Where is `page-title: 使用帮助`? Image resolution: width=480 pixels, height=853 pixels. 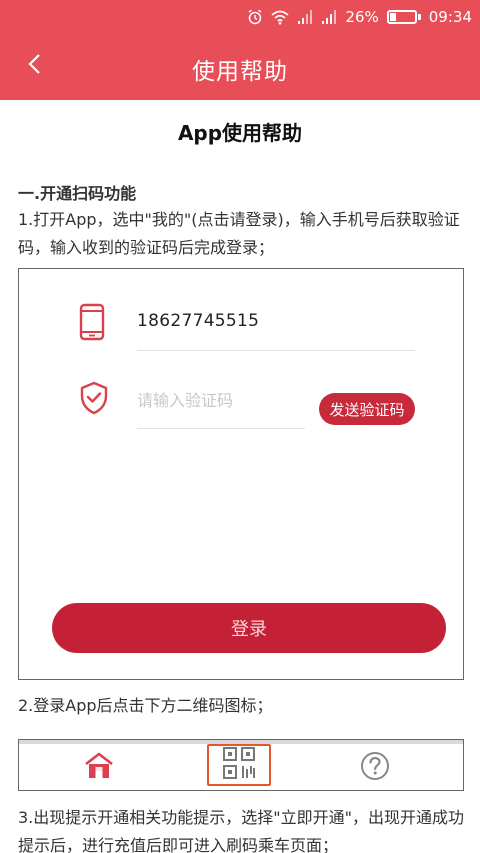
page-title: 使用帮助 is located at coordinates (240, 72).